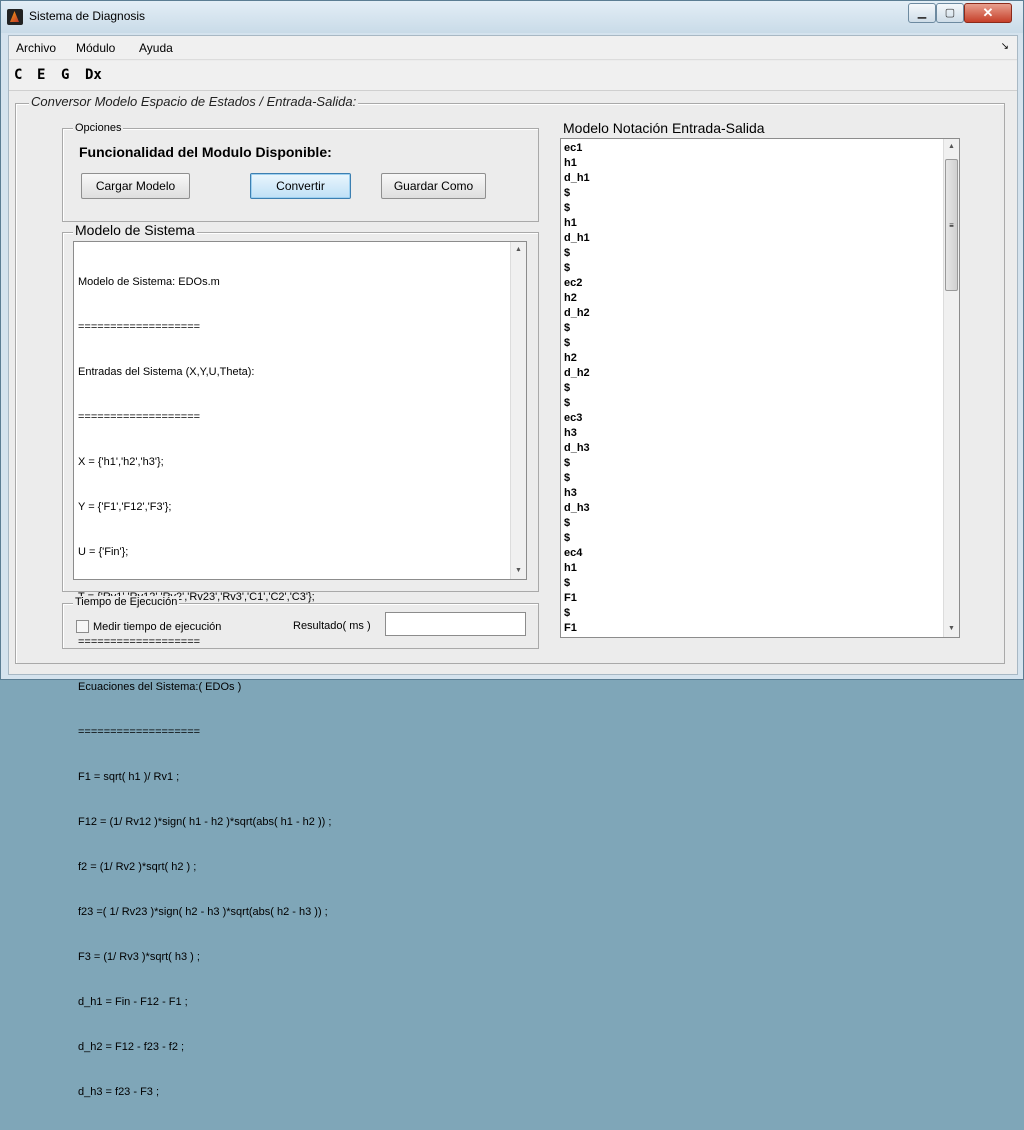 Image resolution: width=1024 pixels, height=1130 pixels. What do you see at coordinates (121, 462) in the screenshot?
I see `code-line: X = {'h1','h2','h3'};` at bounding box center [121, 462].